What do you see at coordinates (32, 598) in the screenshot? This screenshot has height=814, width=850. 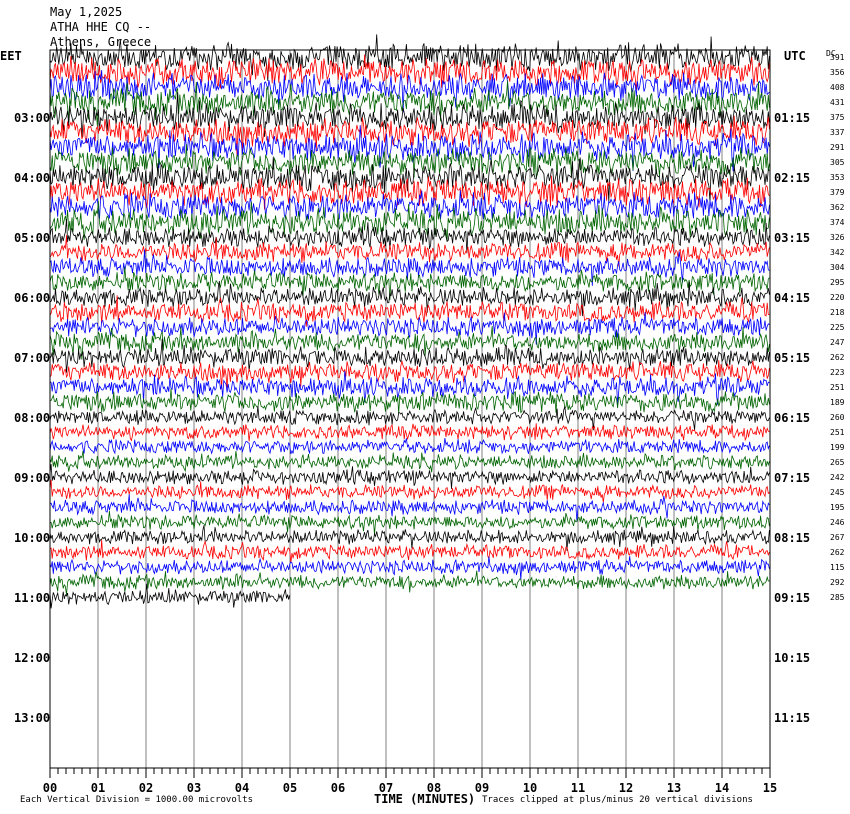 I see `left-hour-label: 11:00` at bounding box center [32, 598].